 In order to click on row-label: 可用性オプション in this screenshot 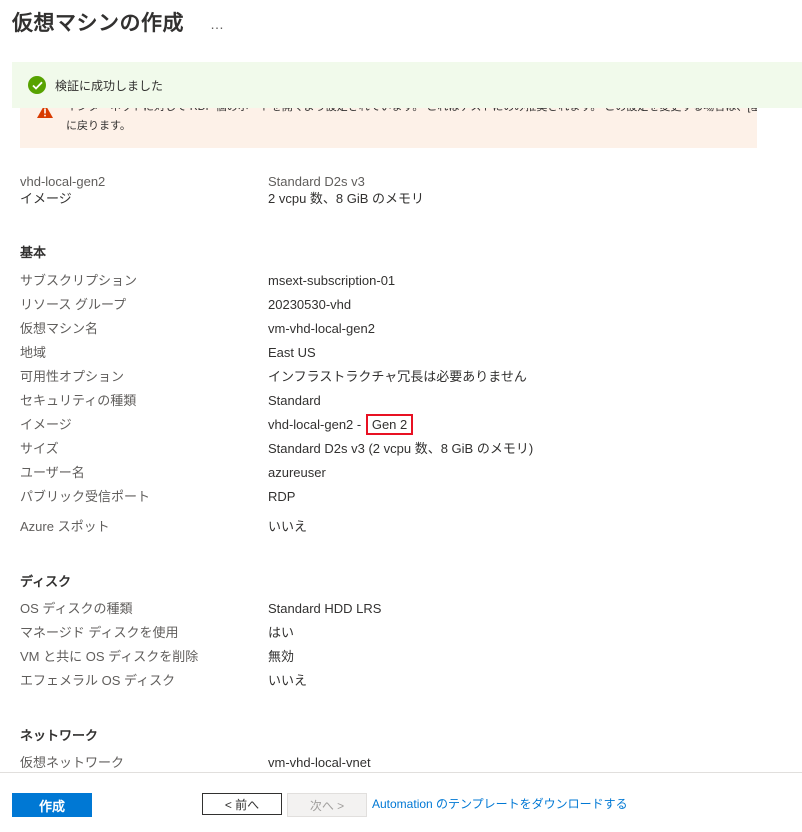, I will do `click(72, 376)`.